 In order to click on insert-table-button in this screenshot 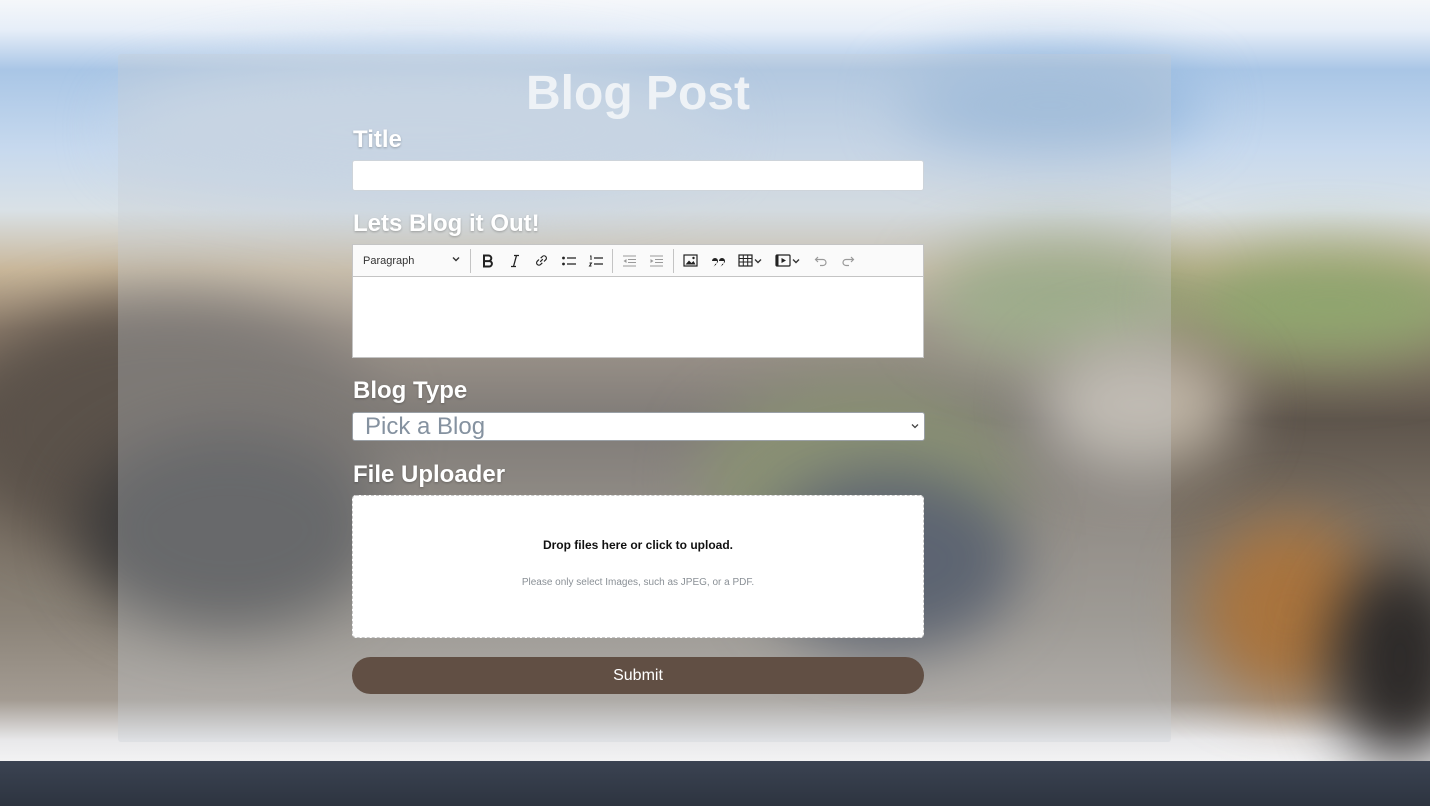, I will do `click(750, 261)`.